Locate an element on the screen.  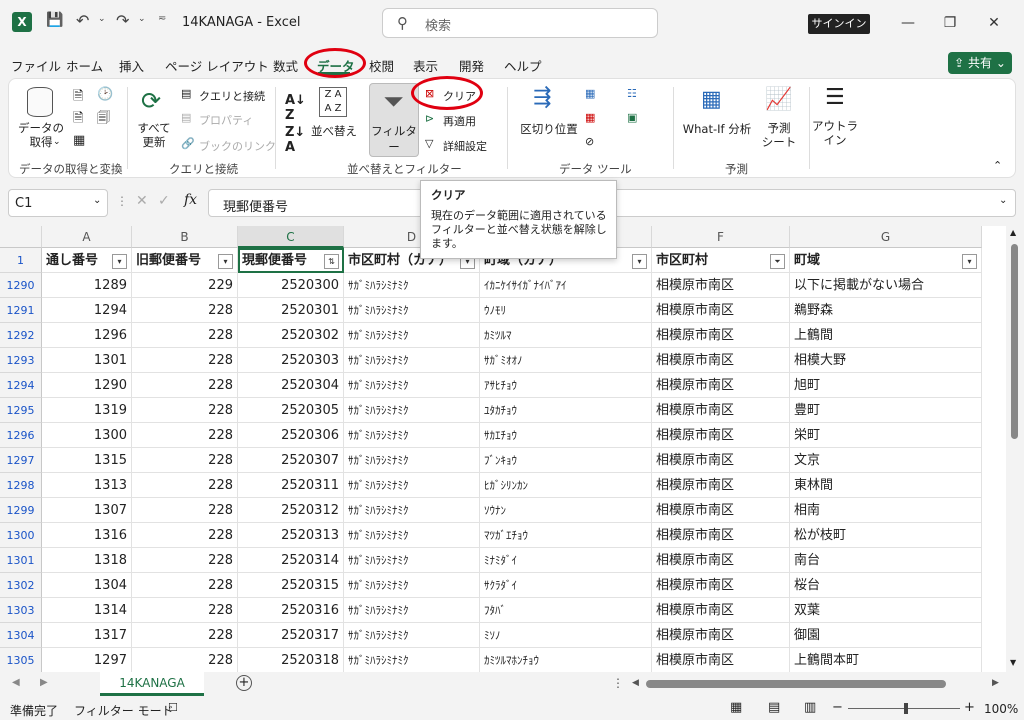
row-header: 1291 is located at coordinates (21, 310).